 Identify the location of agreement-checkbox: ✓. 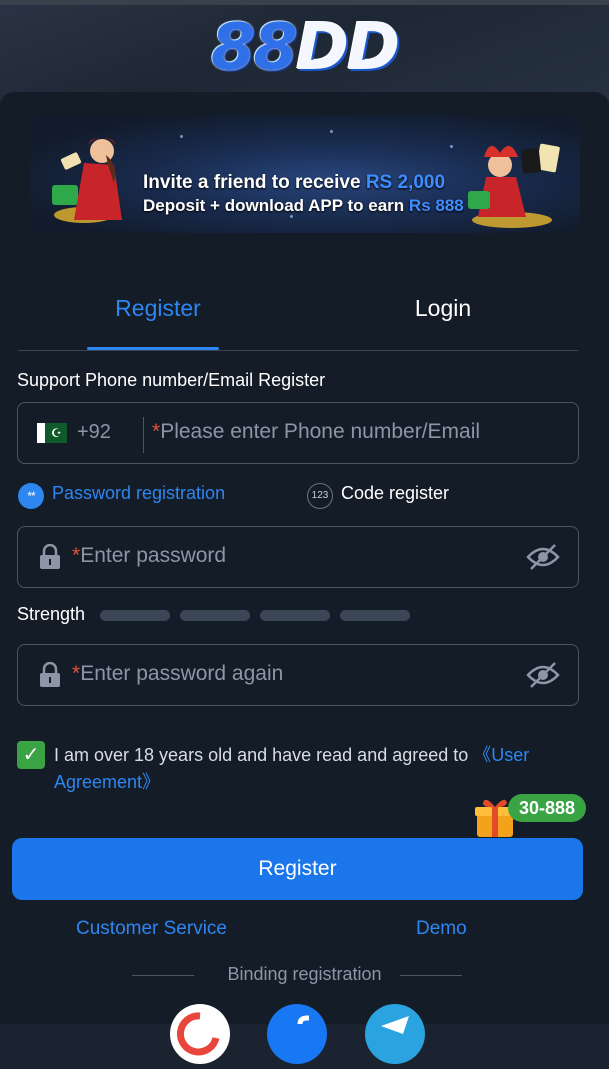
(31, 755).